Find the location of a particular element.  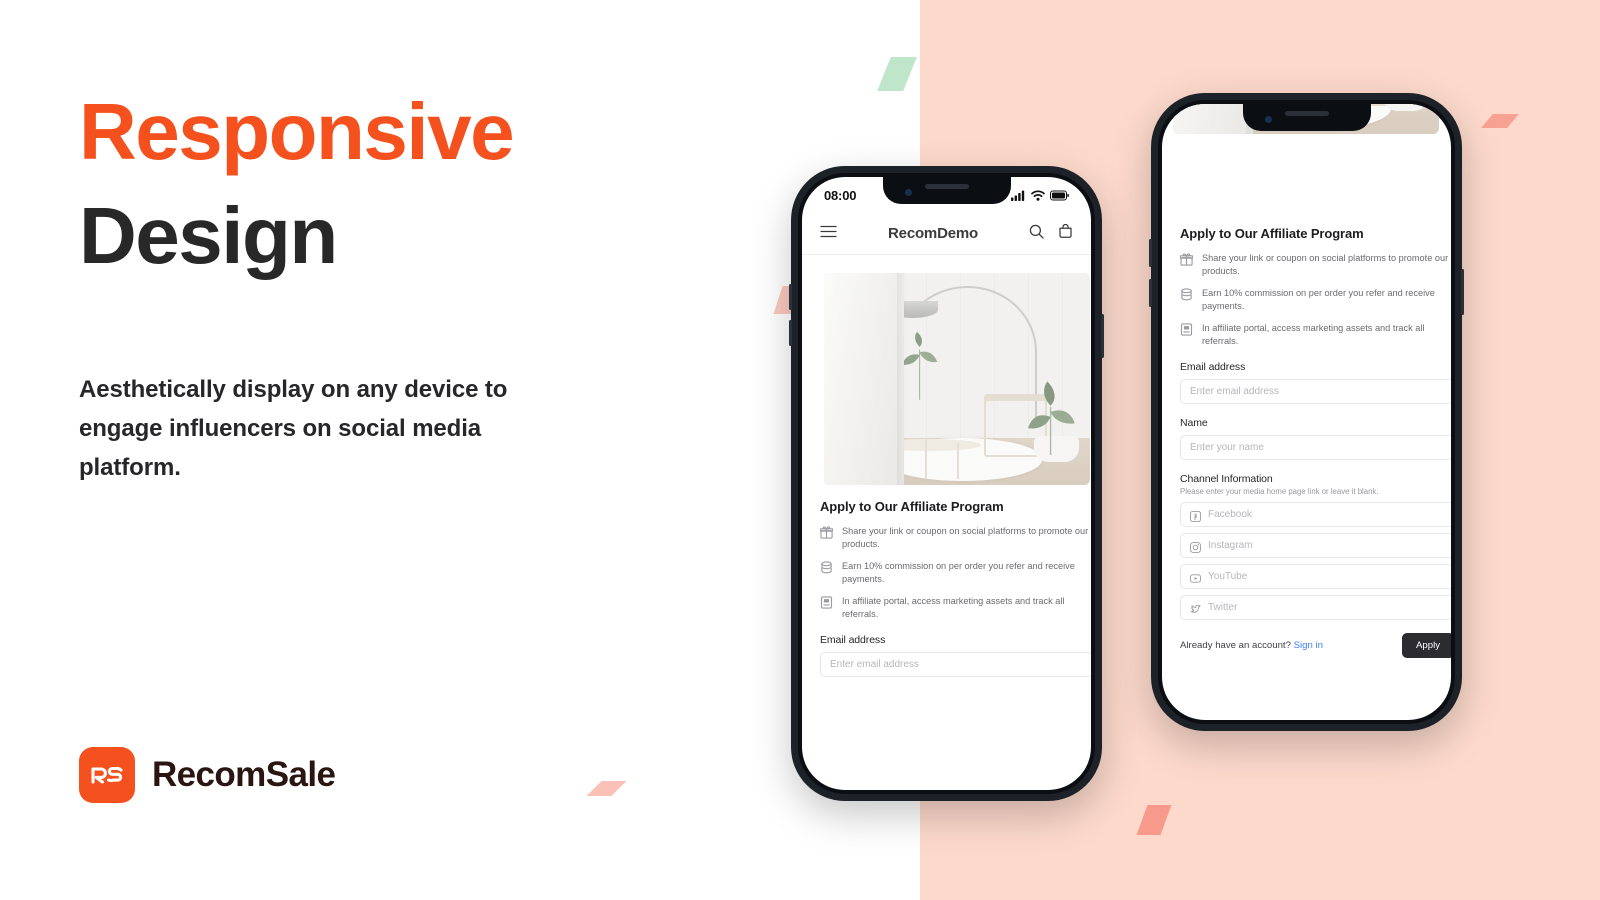

status-icons is located at coordinates (1040, 195).